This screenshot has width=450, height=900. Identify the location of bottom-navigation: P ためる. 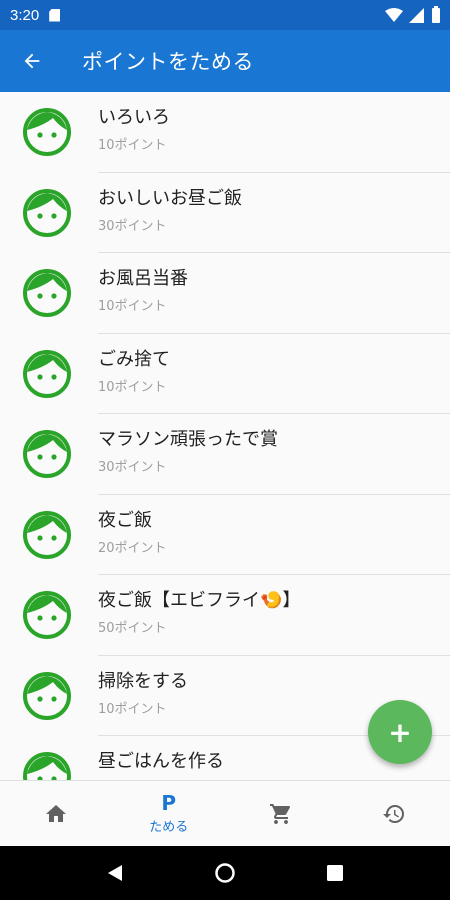
(225, 813).